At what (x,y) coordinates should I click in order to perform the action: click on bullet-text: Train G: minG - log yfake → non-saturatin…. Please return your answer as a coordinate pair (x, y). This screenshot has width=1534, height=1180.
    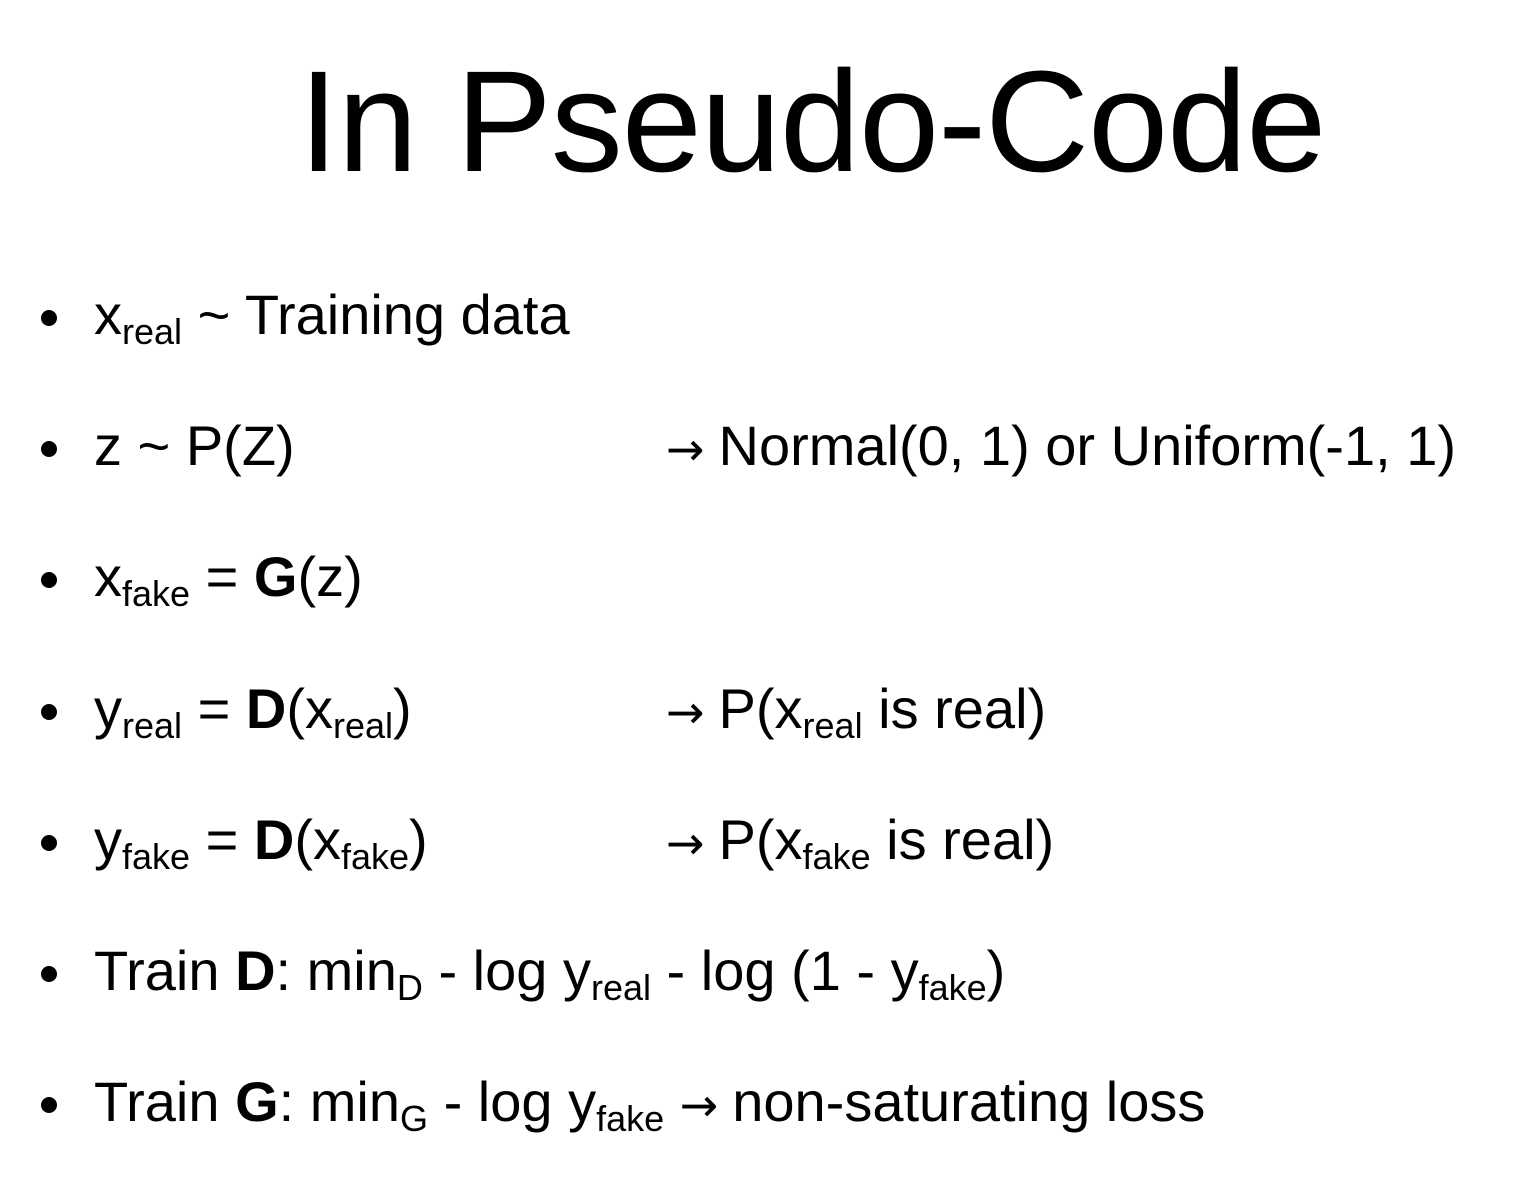
    Looking at the image, I should click on (649, 1105).